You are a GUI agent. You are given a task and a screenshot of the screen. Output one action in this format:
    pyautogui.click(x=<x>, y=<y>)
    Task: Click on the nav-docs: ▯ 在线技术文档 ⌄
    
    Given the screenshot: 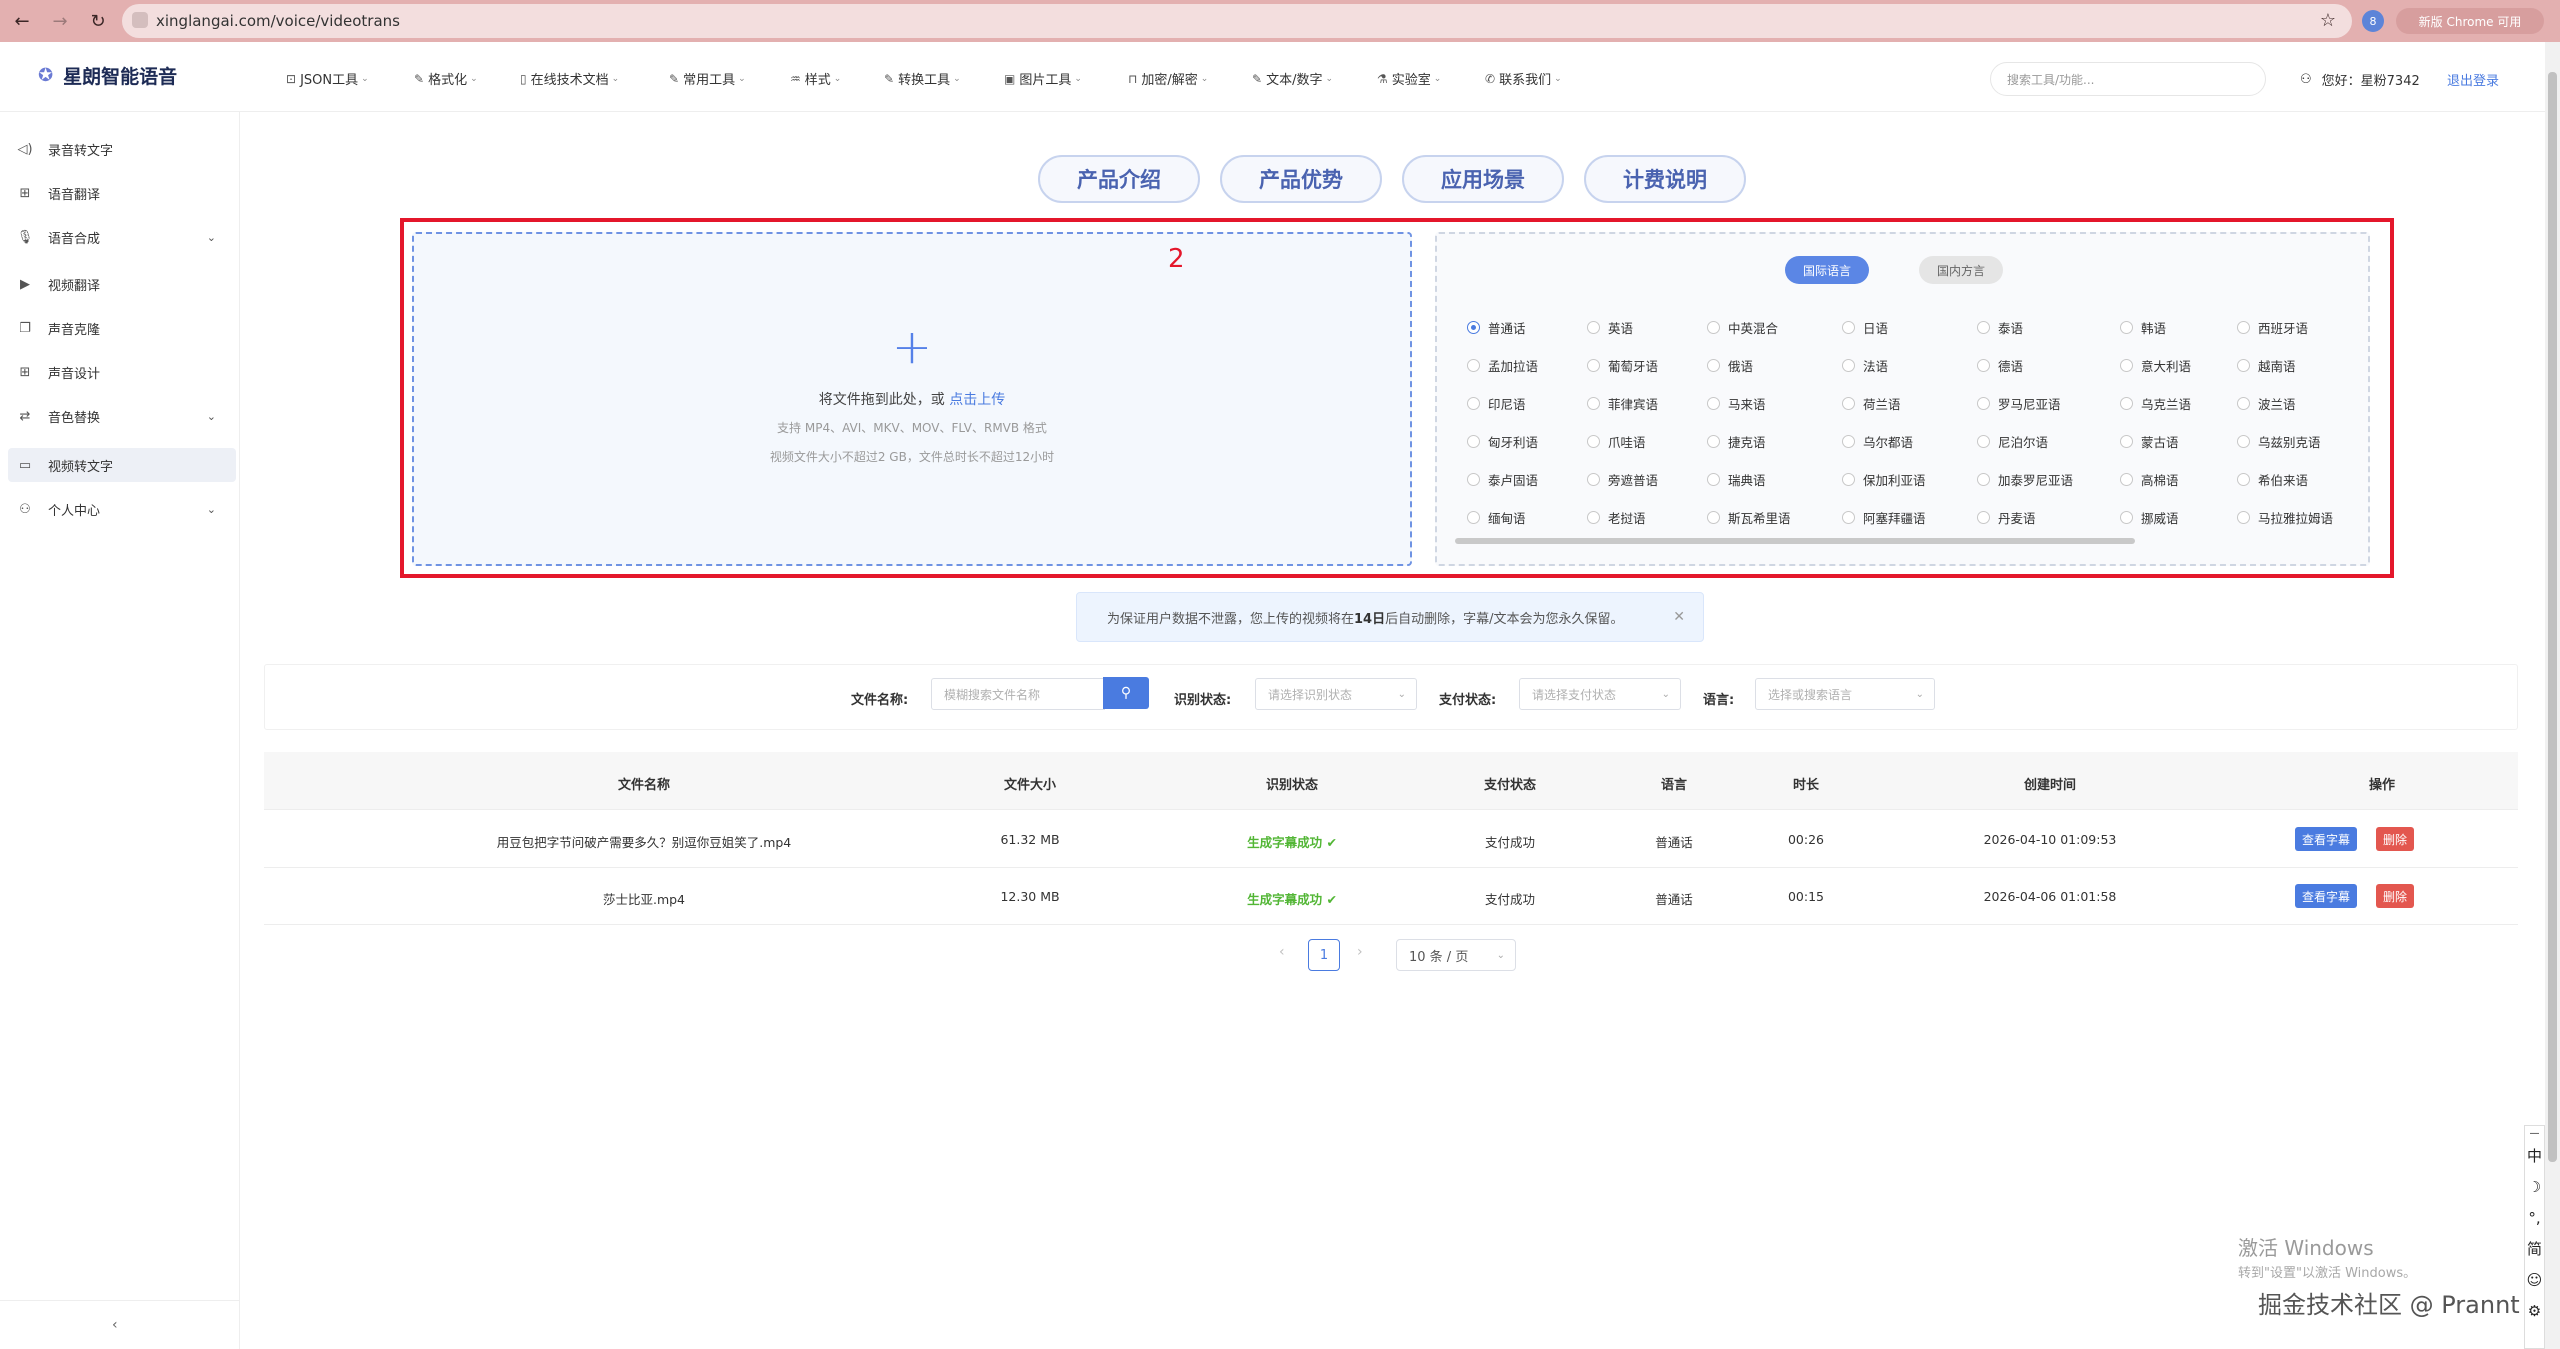 What is the action you would take?
    pyautogui.click(x=569, y=79)
    